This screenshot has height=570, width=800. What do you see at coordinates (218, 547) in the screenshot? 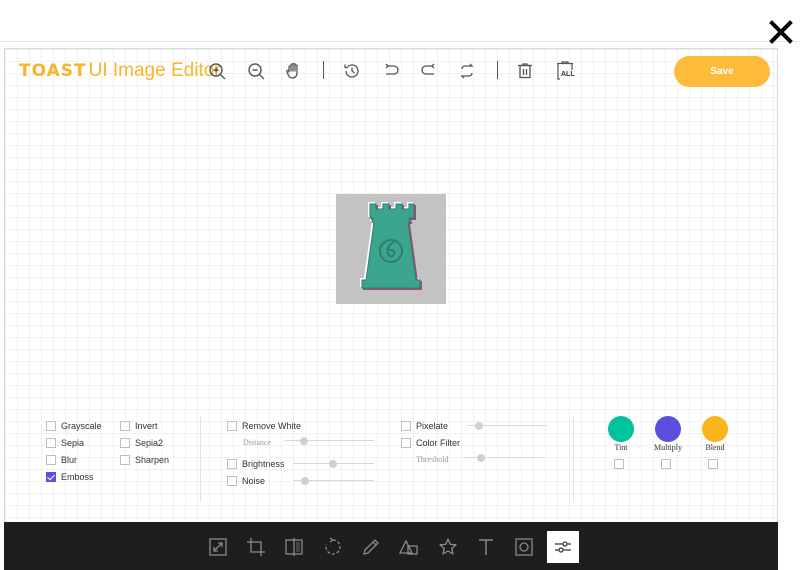
I see `resize-icon` at bounding box center [218, 547].